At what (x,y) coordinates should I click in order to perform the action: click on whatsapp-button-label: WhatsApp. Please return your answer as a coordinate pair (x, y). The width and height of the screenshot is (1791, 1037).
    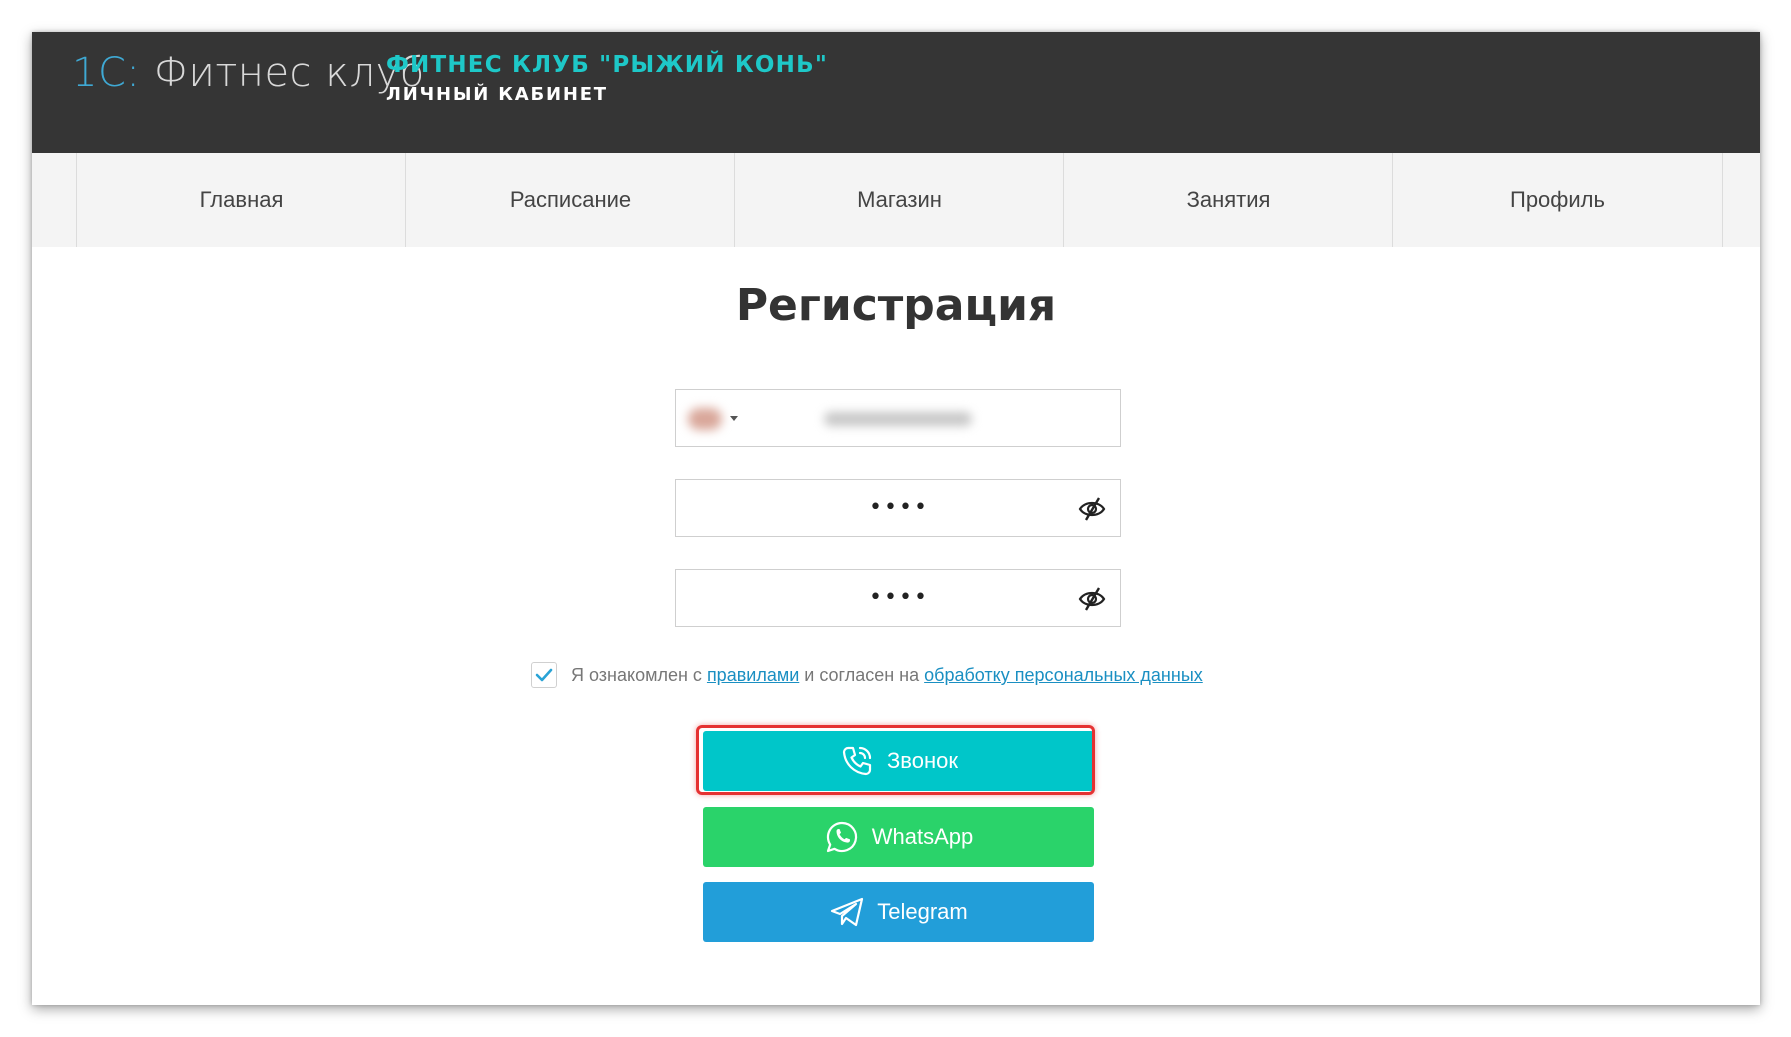
    Looking at the image, I should click on (922, 836).